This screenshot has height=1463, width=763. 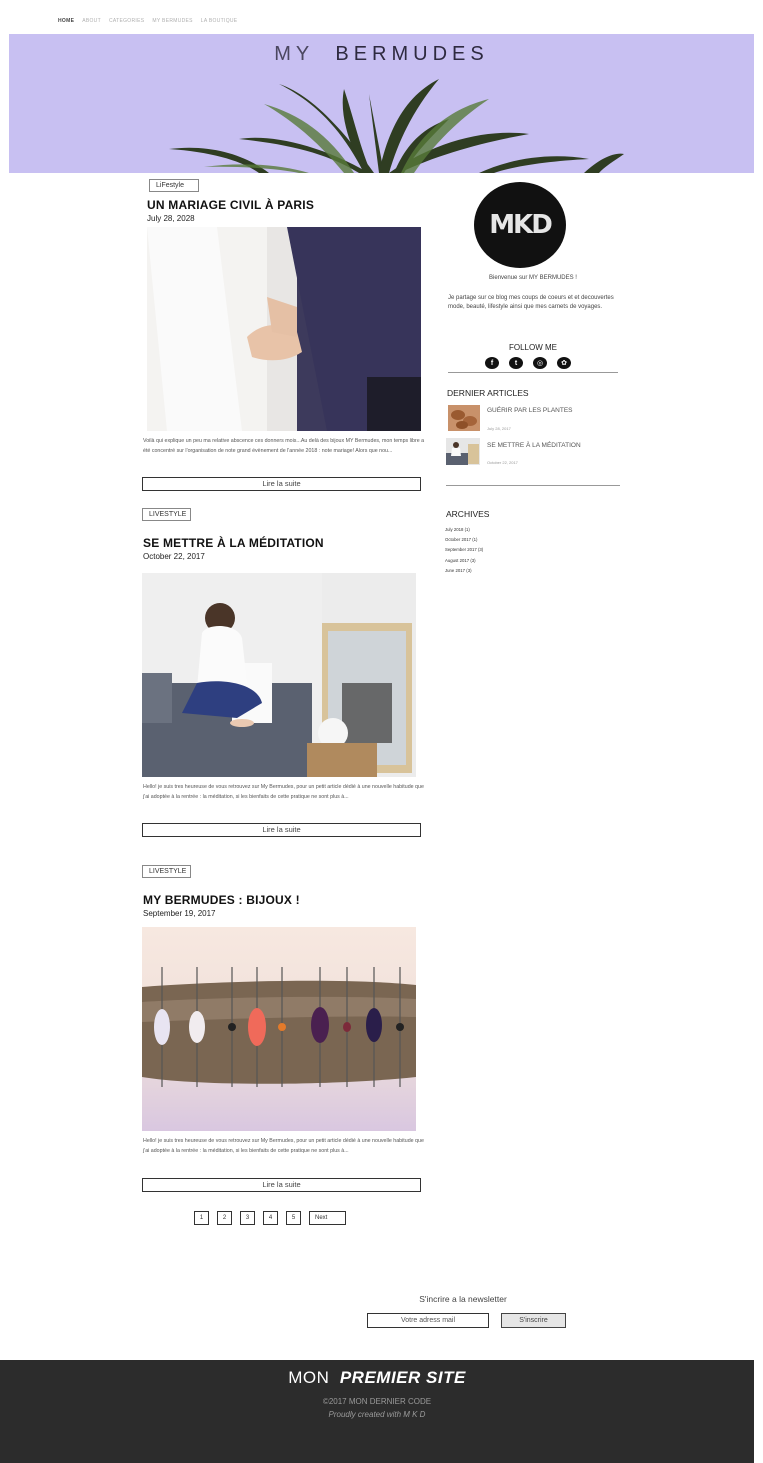 What do you see at coordinates (224, 1218) in the screenshot?
I see `page-2-button: 2` at bounding box center [224, 1218].